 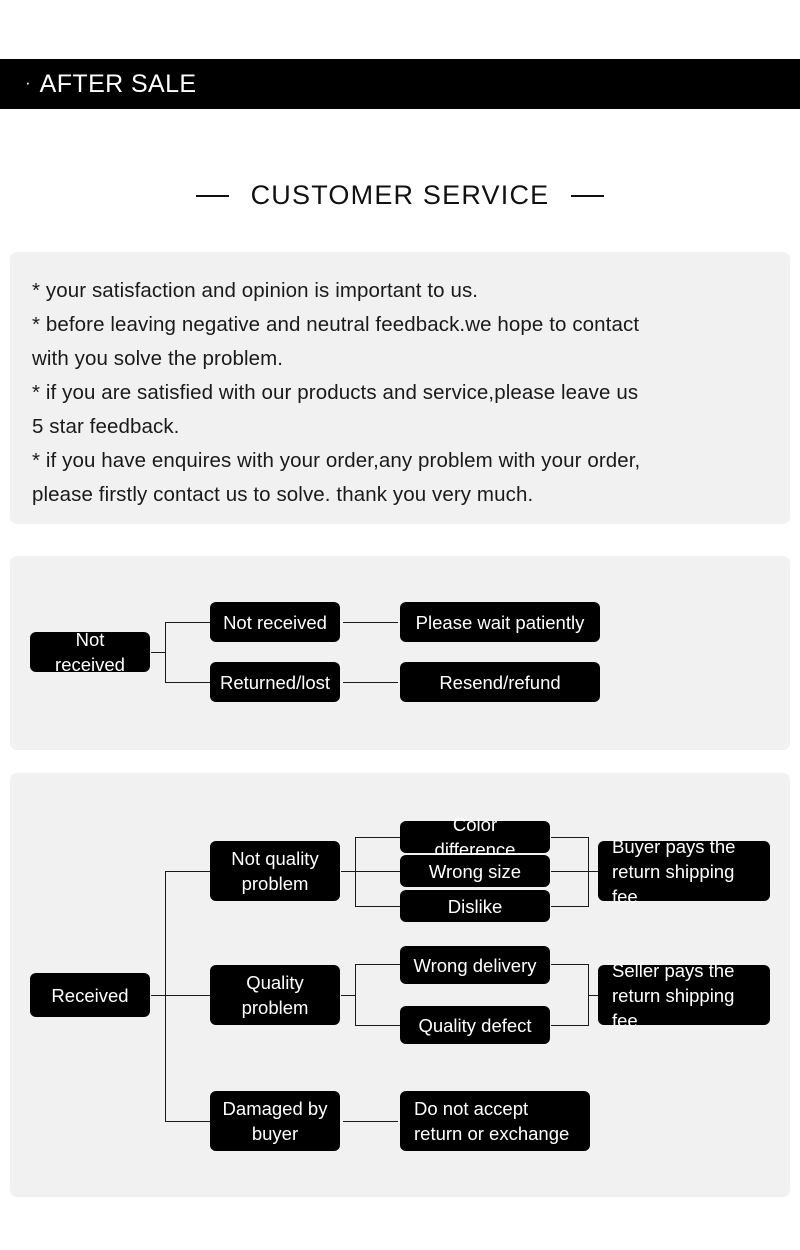 What do you see at coordinates (166, 652) in the screenshot?
I see `connector-root-rail` at bounding box center [166, 652].